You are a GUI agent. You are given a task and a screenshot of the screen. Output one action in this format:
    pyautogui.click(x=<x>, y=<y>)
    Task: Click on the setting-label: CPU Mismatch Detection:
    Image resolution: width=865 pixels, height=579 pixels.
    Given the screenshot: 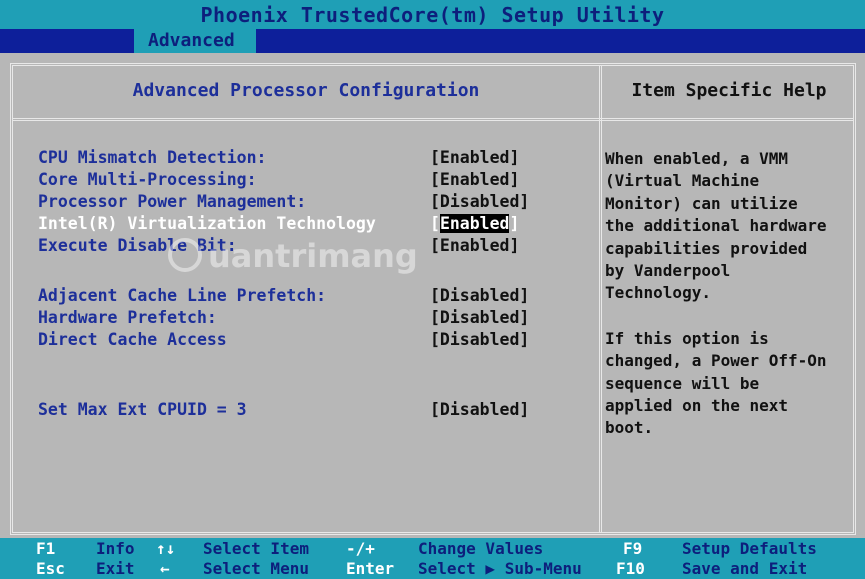 What is the action you would take?
    pyautogui.click(x=152, y=157)
    